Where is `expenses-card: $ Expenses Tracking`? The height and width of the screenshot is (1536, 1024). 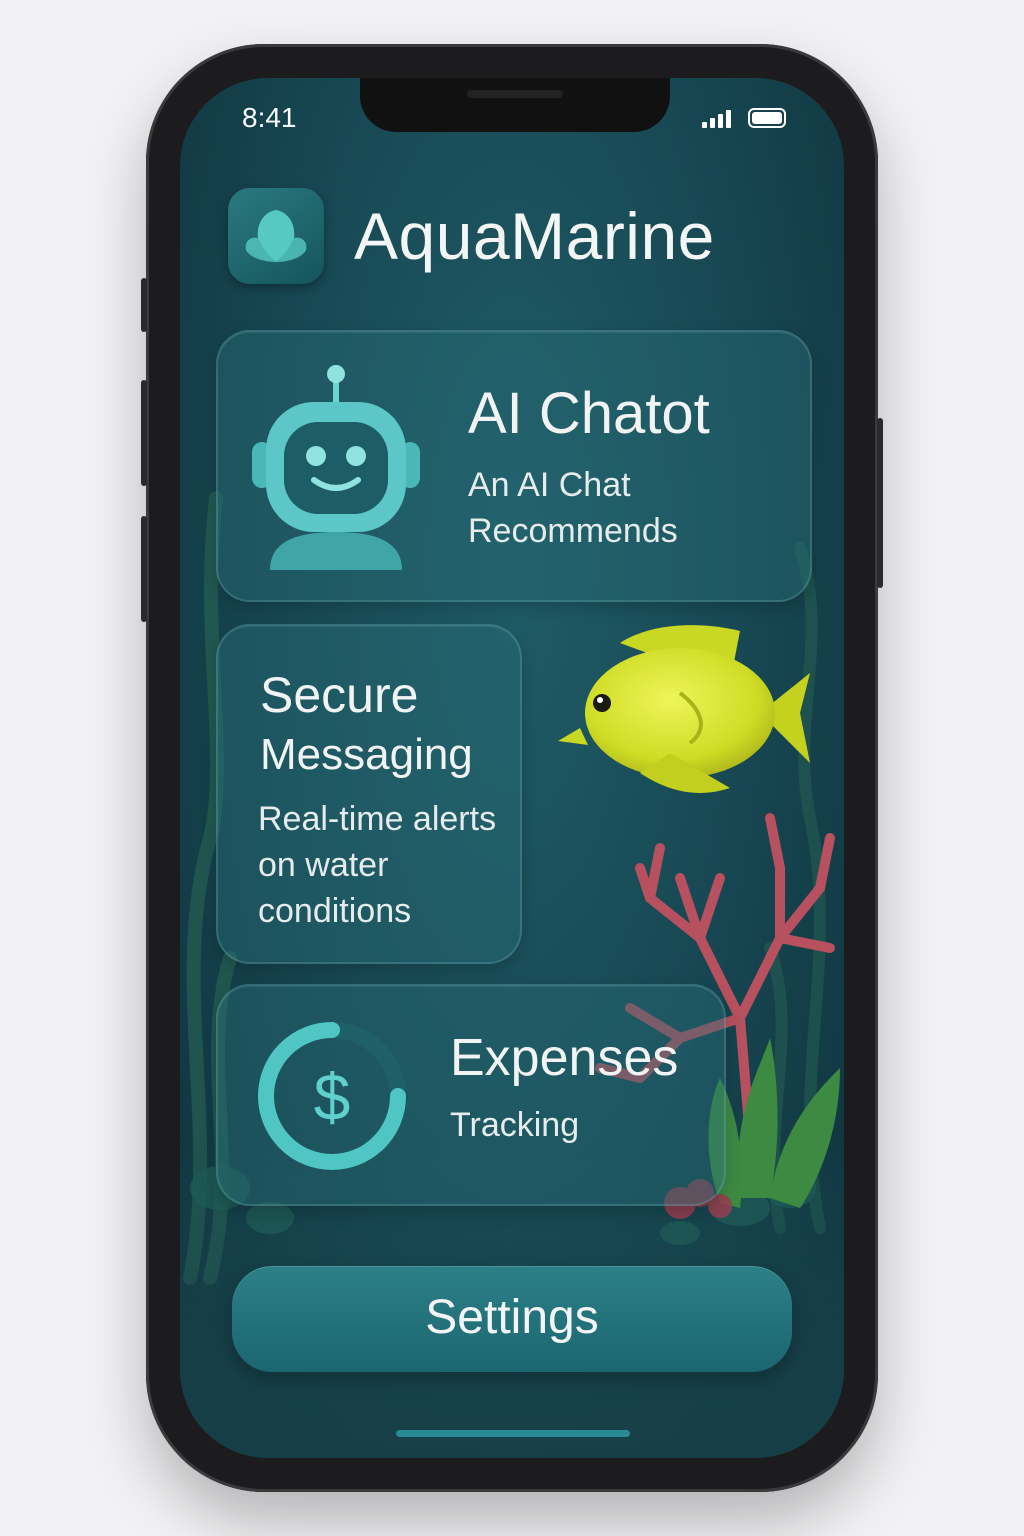 expenses-card: $ Expenses Tracking is located at coordinates (471, 1095).